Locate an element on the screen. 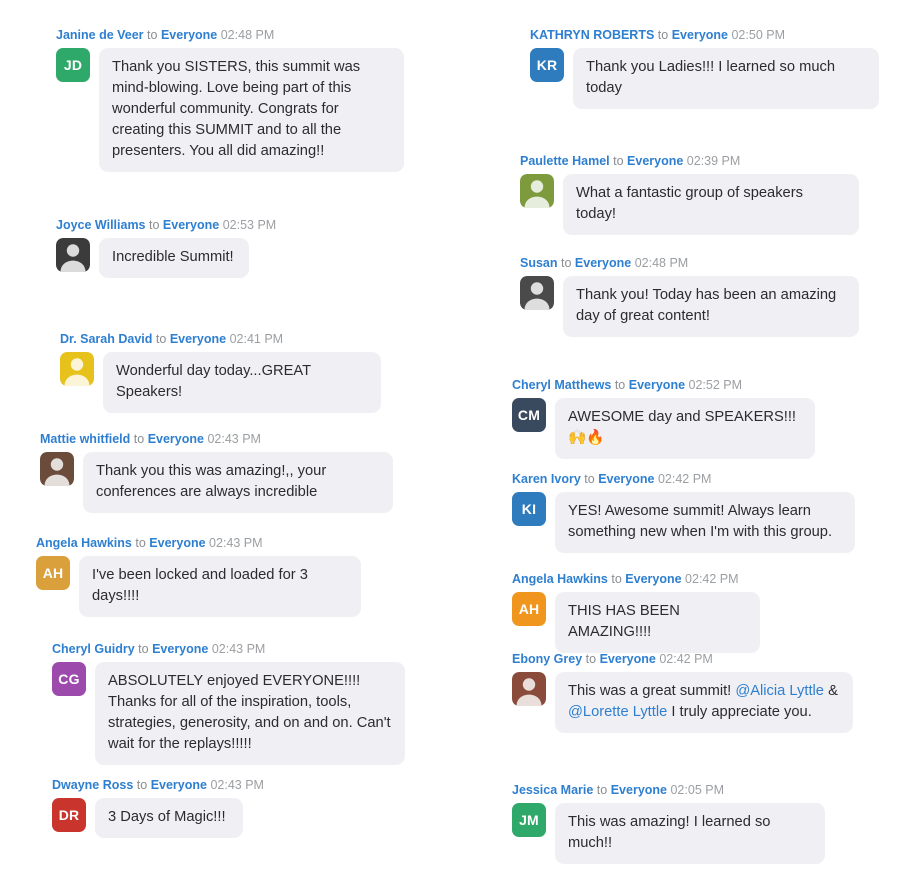  message-sender: Paulette Hamel is located at coordinates (565, 161).